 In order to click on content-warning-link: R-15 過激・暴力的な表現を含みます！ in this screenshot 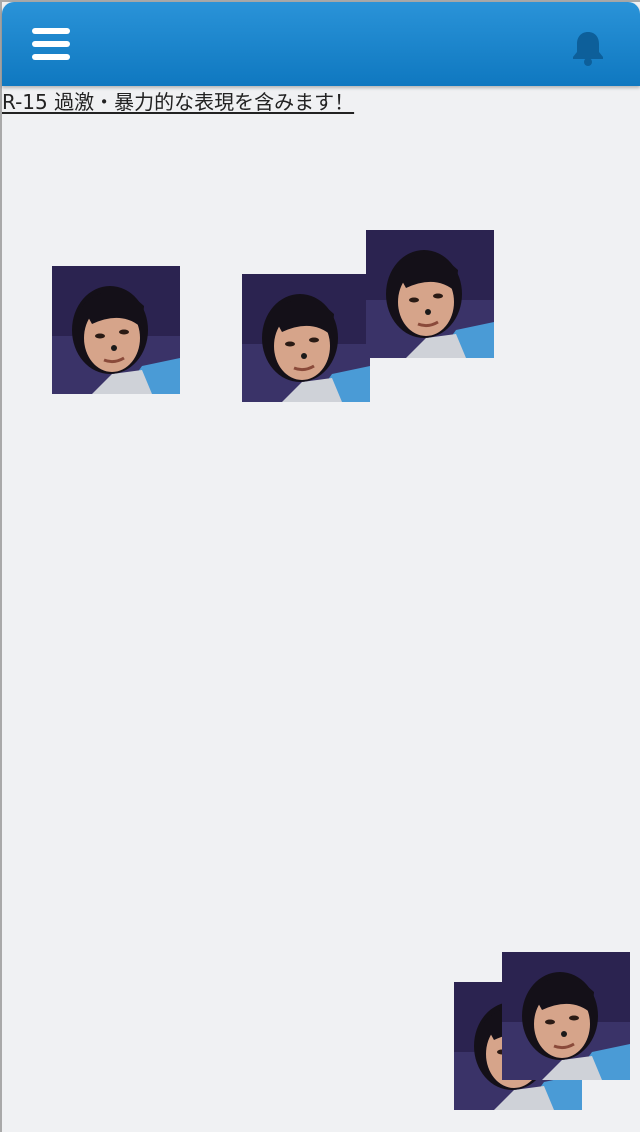, I will do `click(178, 102)`.